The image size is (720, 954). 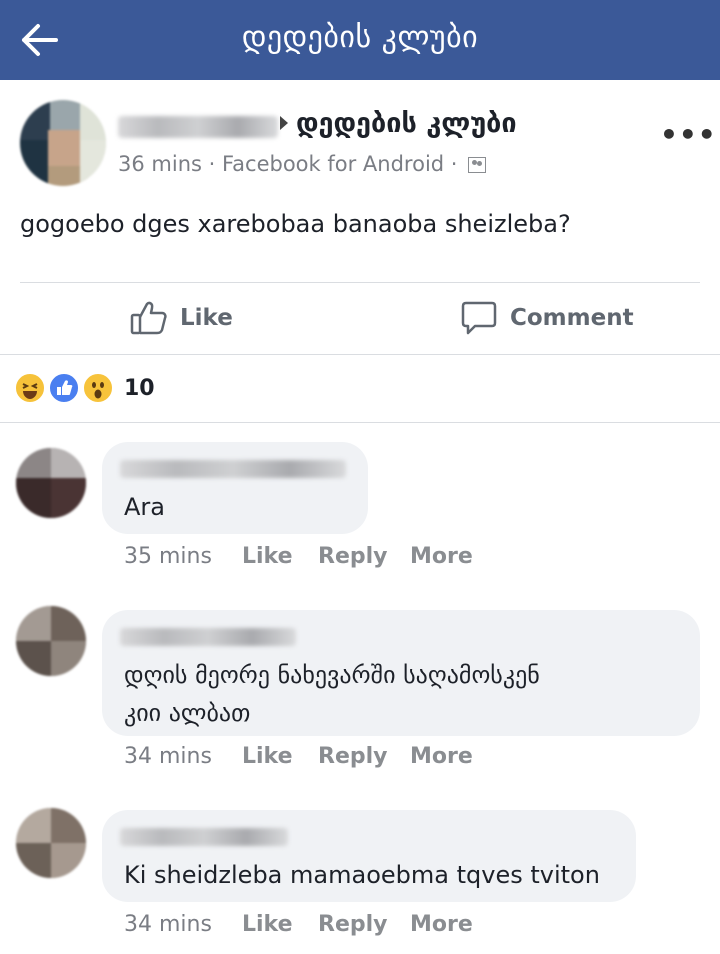 What do you see at coordinates (30, 388) in the screenshot?
I see `haha-reaction-icon` at bounding box center [30, 388].